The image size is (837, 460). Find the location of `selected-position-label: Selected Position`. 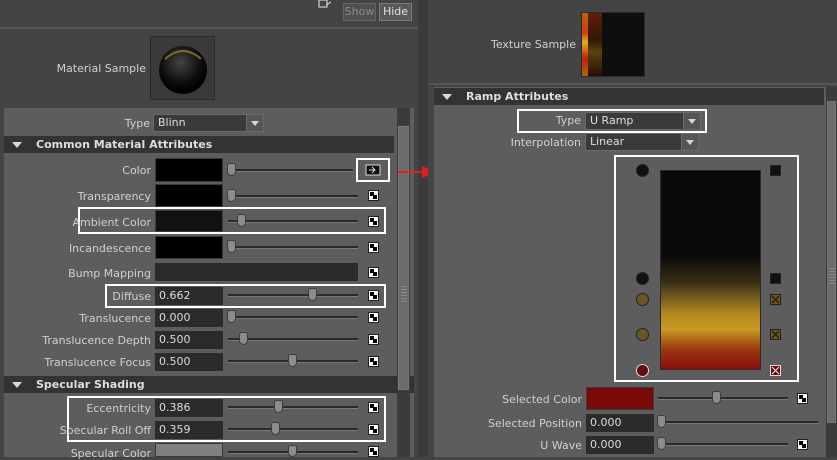

selected-position-label: Selected Position is located at coordinates (534, 423).